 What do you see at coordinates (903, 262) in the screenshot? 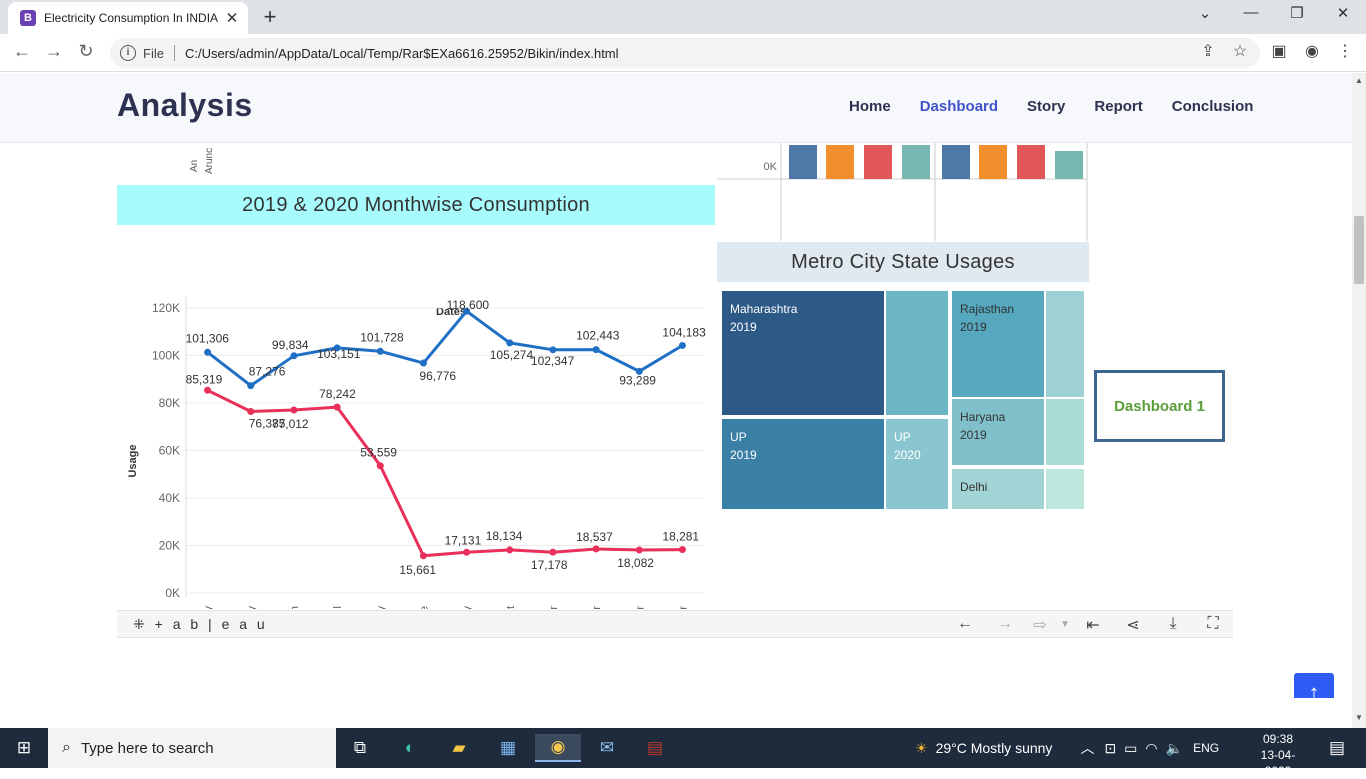
I see `treemap-title: Metro City State Usages` at bounding box center [903, 262].